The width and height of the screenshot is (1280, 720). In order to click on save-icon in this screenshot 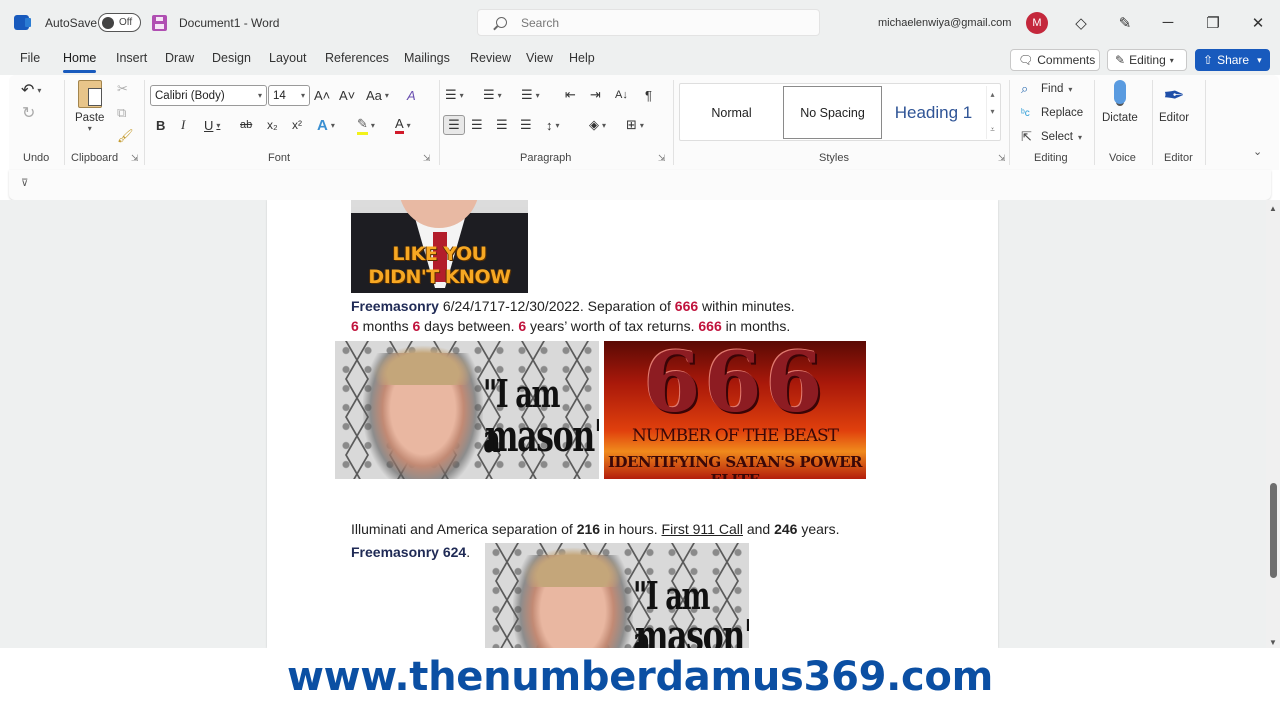, I will do `click(159, 22)`.